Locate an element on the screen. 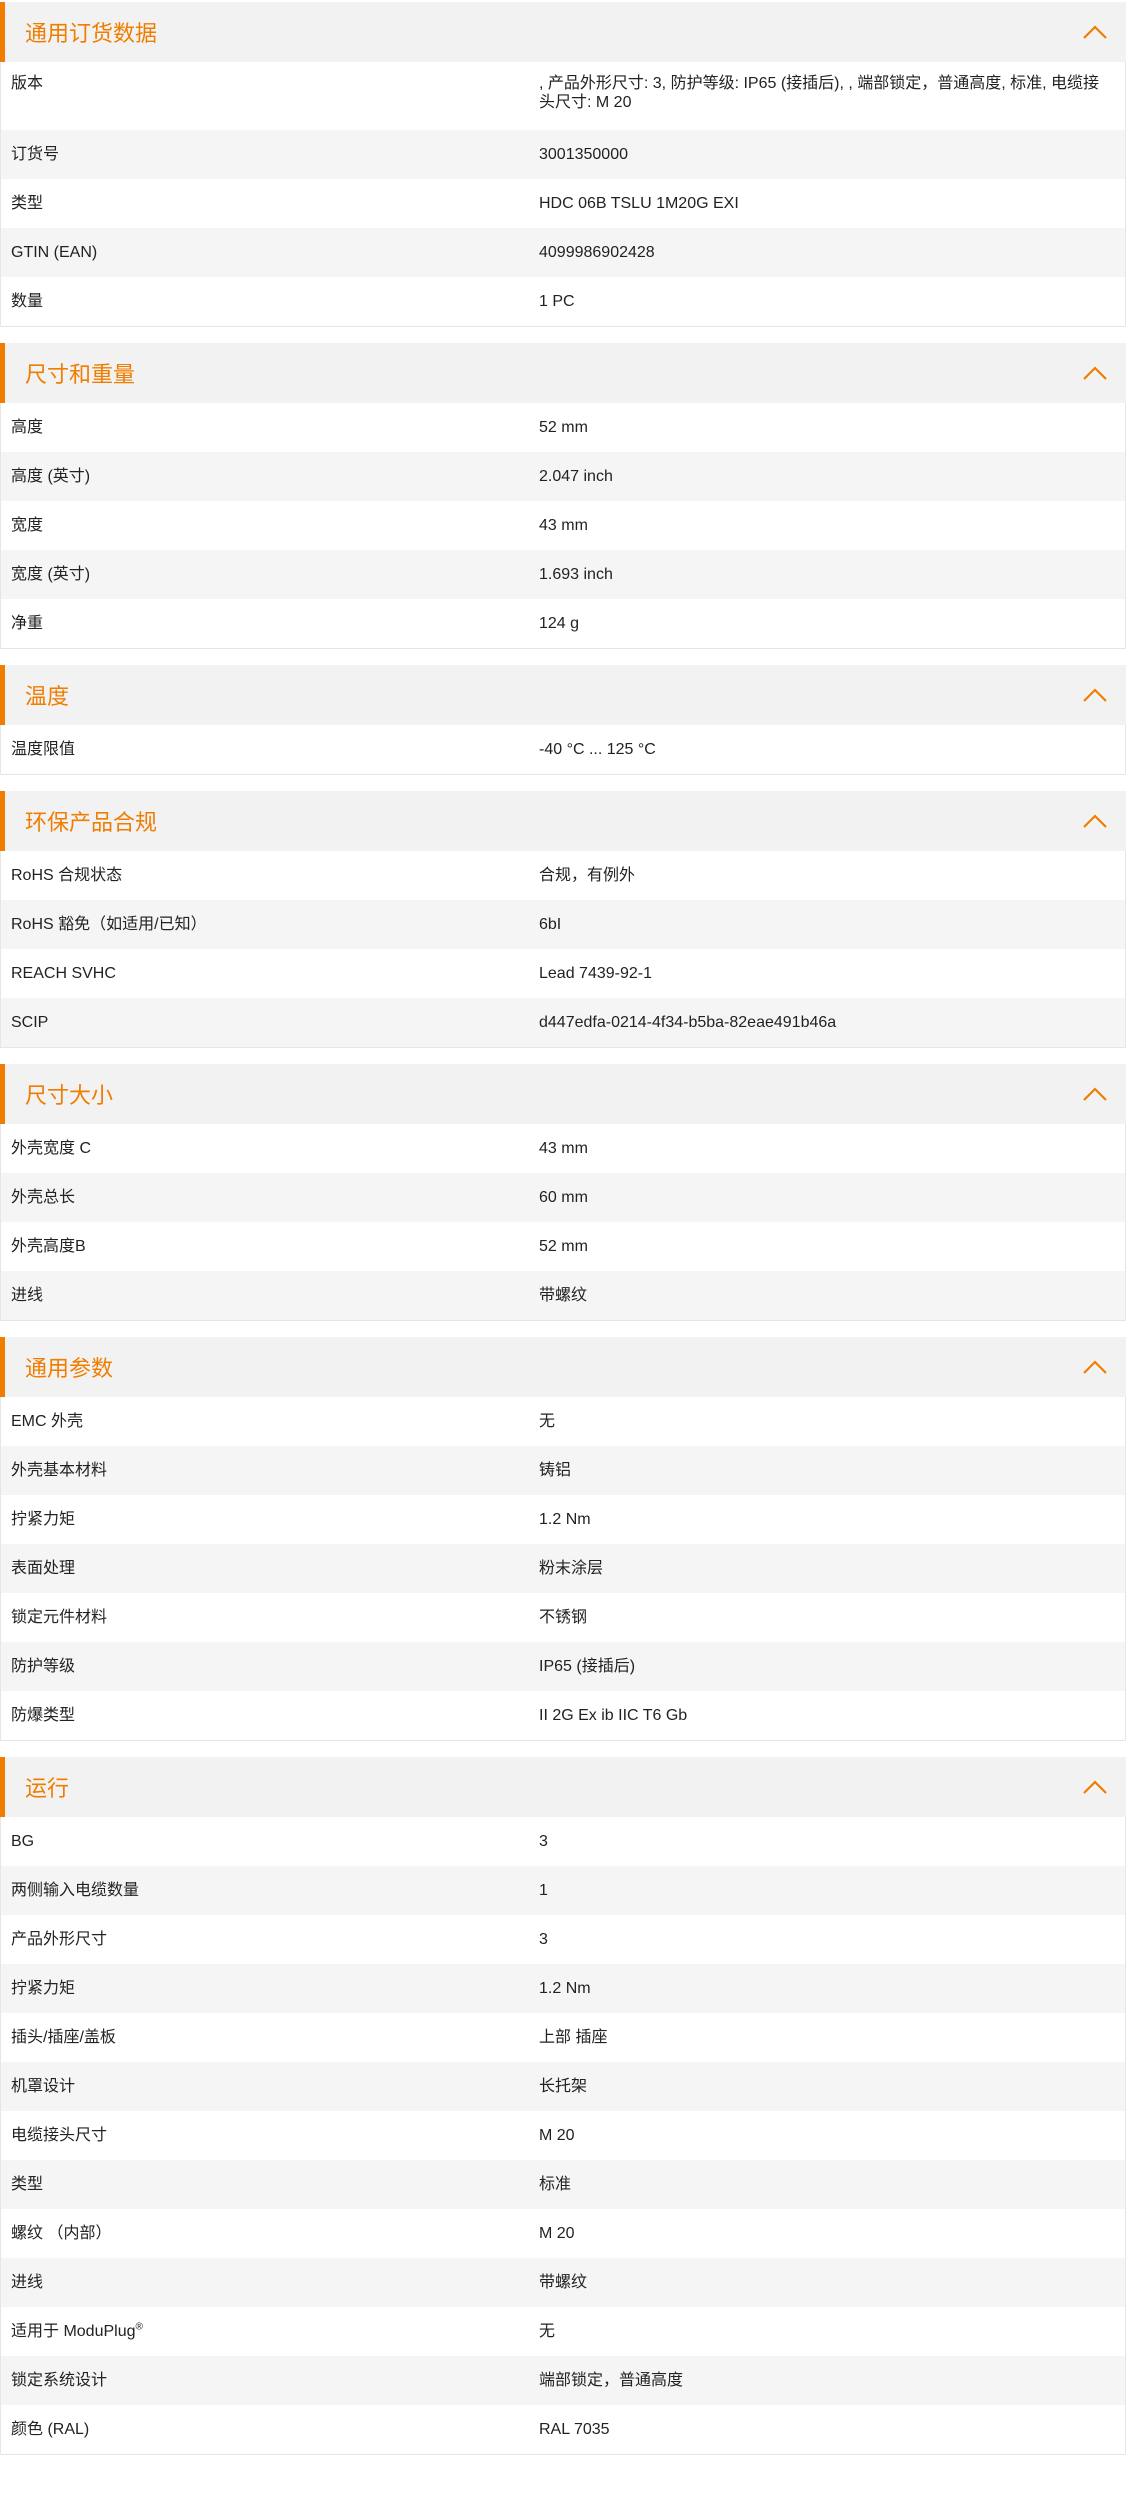 The height and width of the screenshot is (2515, 1126). spec-label-text: REACH SVHC is located at coordinates (63, 973).